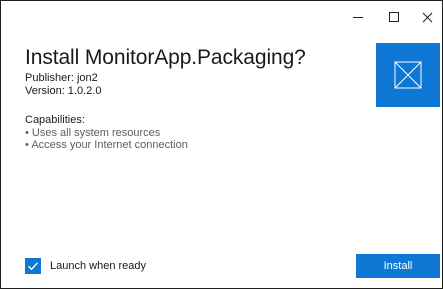 The width and height of the screenshot is (443, 289). I want to click on minimize-icon, so click(358, 17).